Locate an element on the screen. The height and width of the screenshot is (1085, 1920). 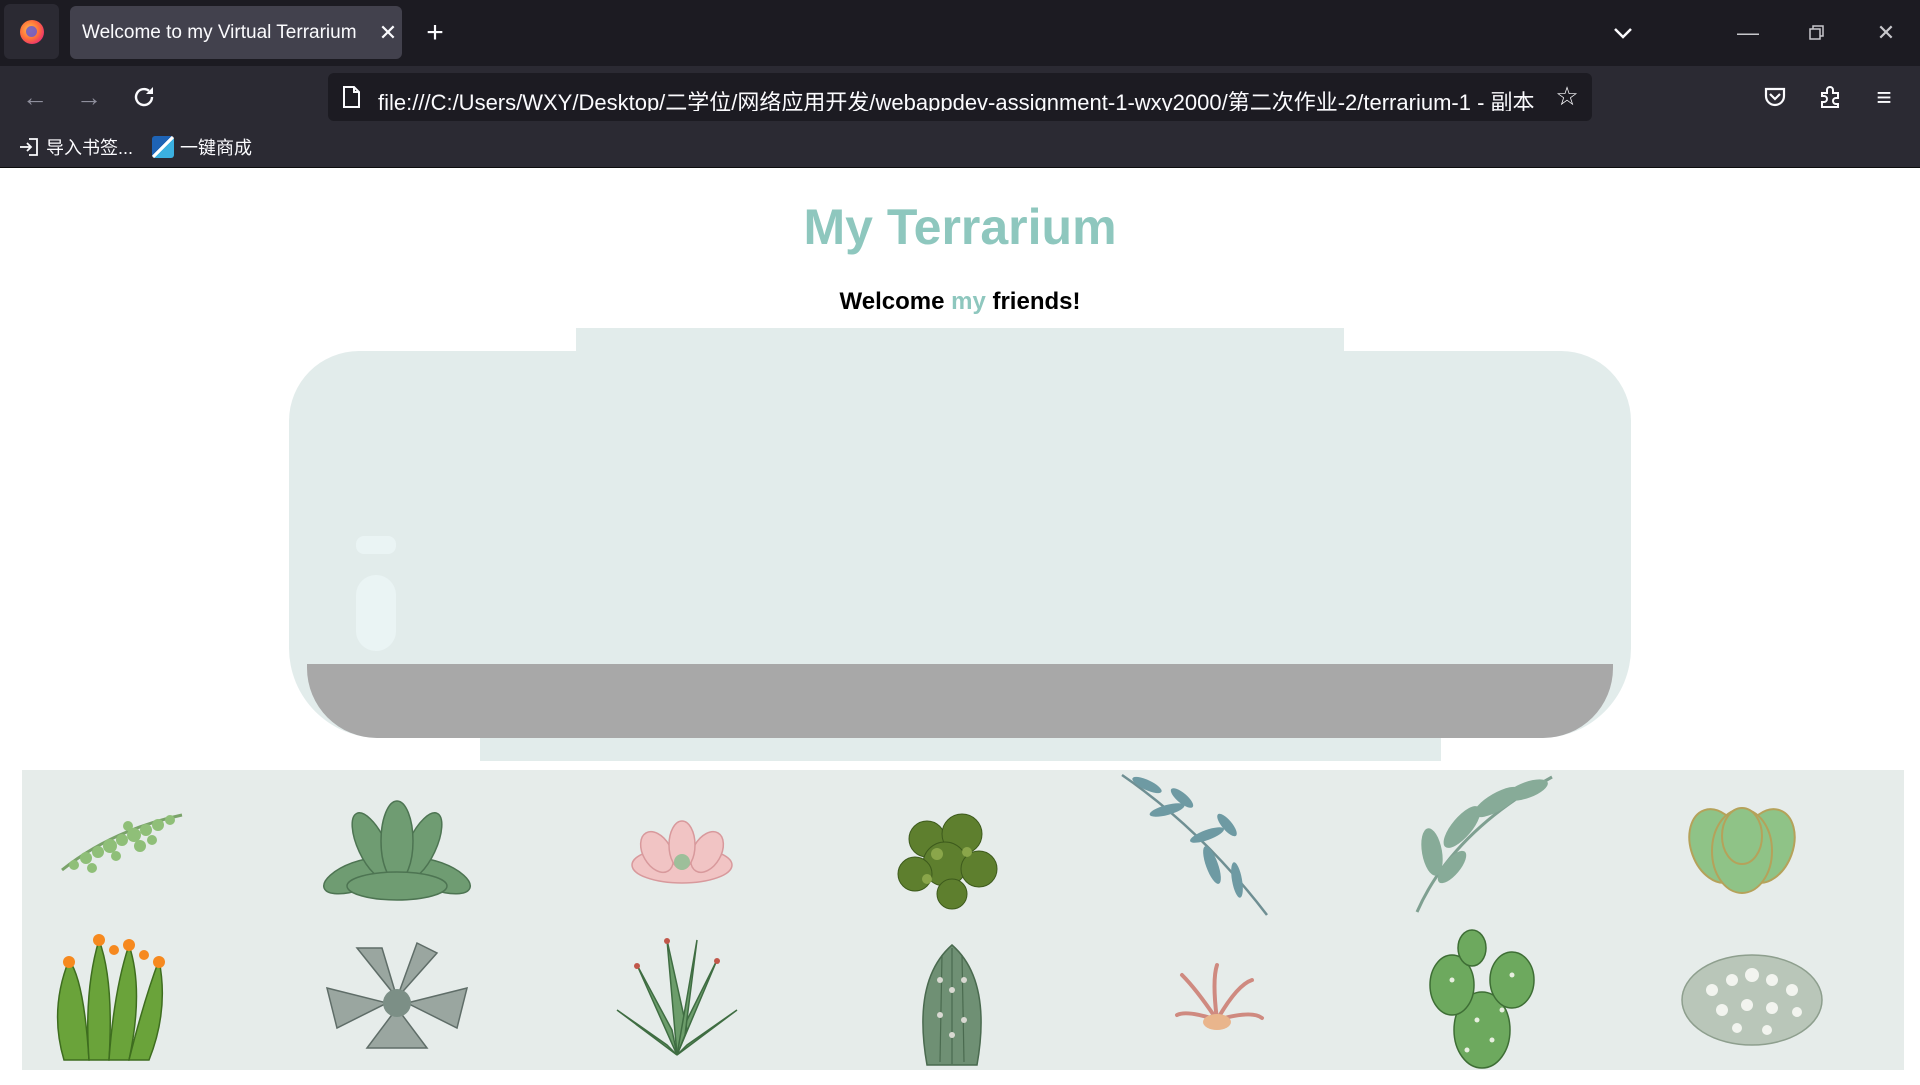
window-close-icon: ✕ is located at coordinates (1886, 33).